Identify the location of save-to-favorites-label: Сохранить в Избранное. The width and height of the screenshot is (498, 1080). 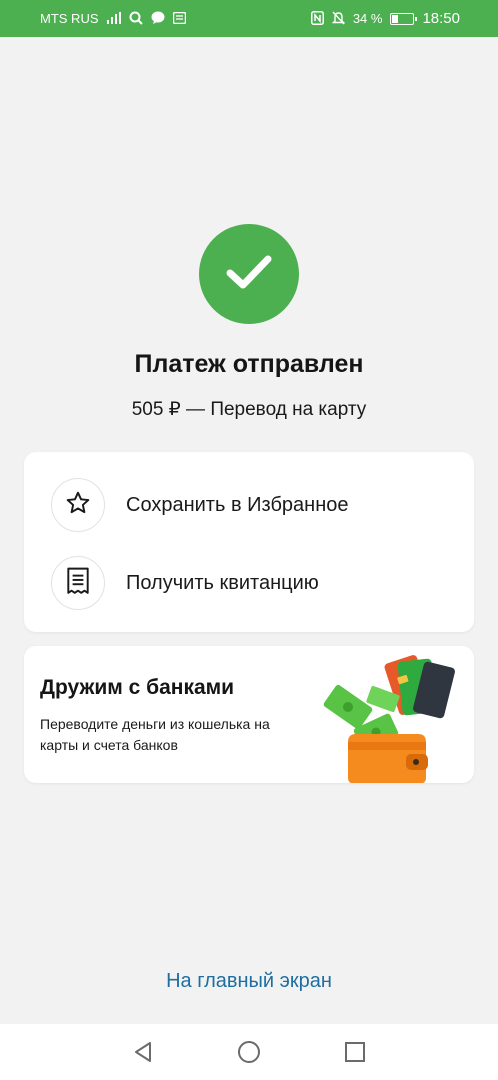
(237, 504).